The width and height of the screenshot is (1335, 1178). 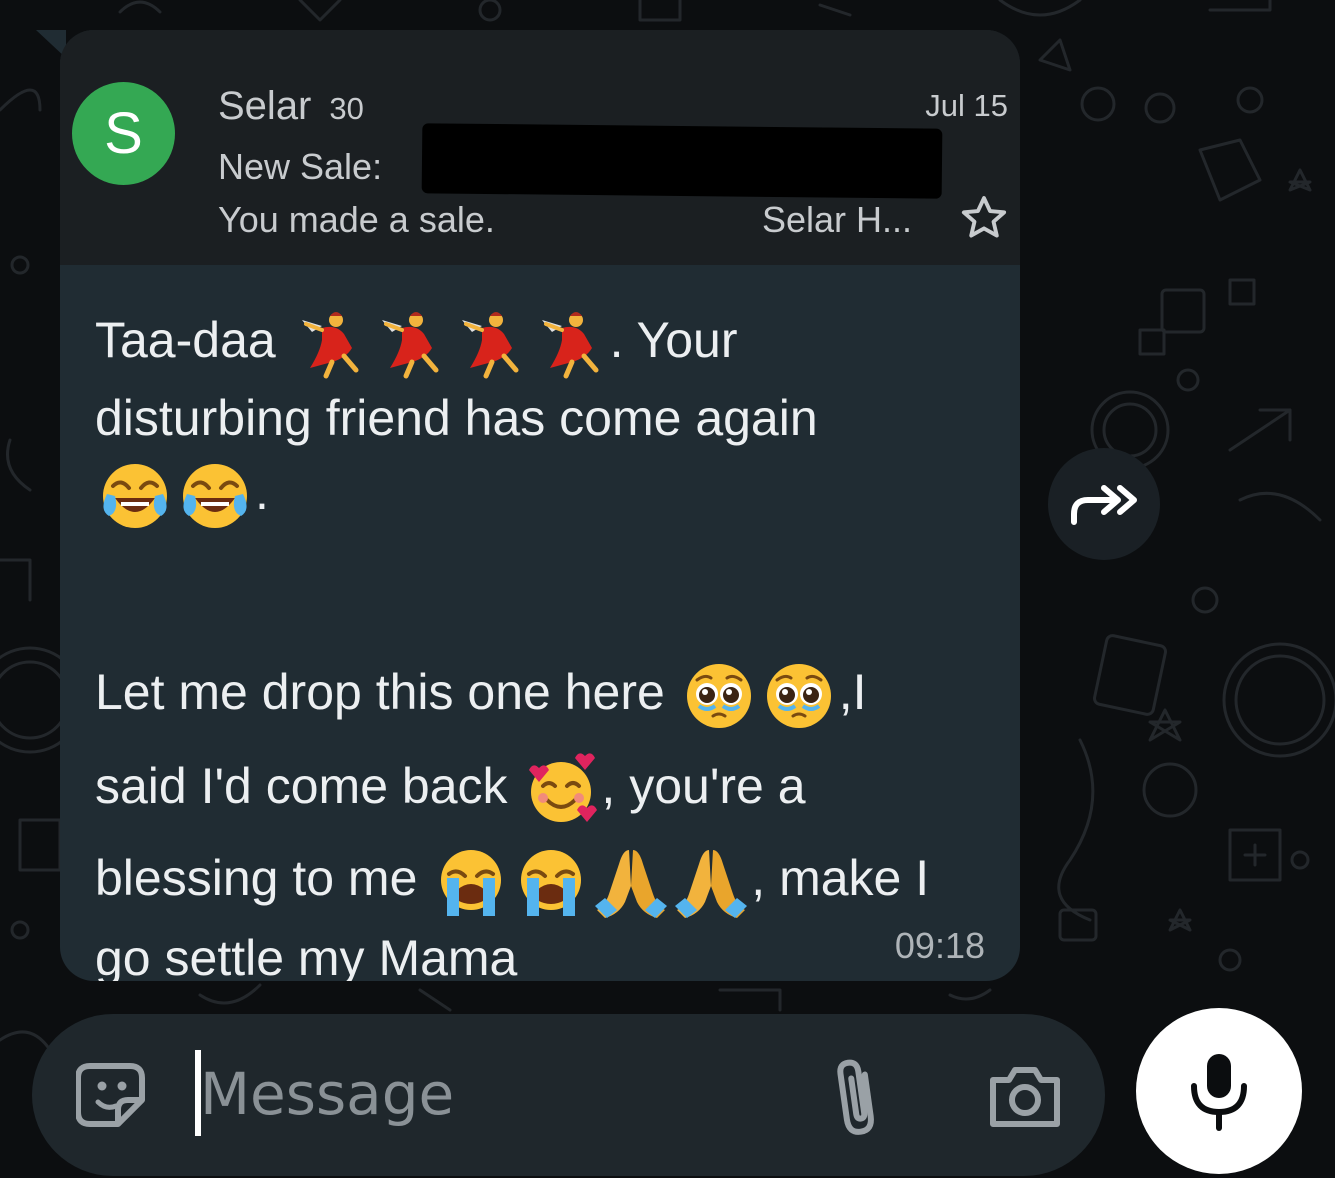 What do you see at coordinates (939, 945) in the screenshot?
I see `message-time: 09:18` at bounding box center [939, 945].